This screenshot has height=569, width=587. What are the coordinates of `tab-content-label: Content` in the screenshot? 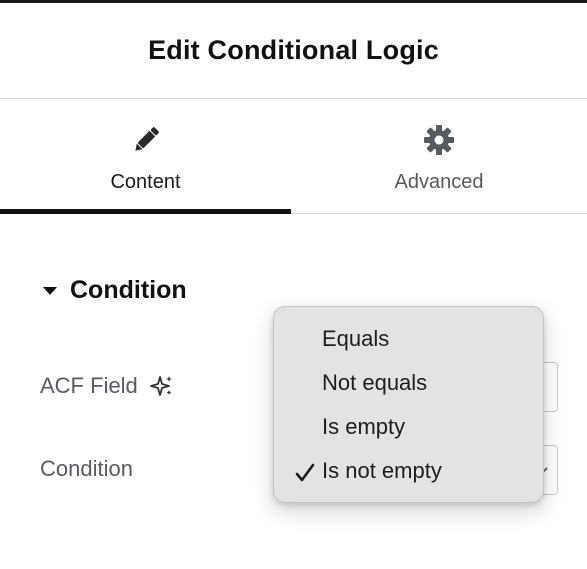 It's located at (145, 182).